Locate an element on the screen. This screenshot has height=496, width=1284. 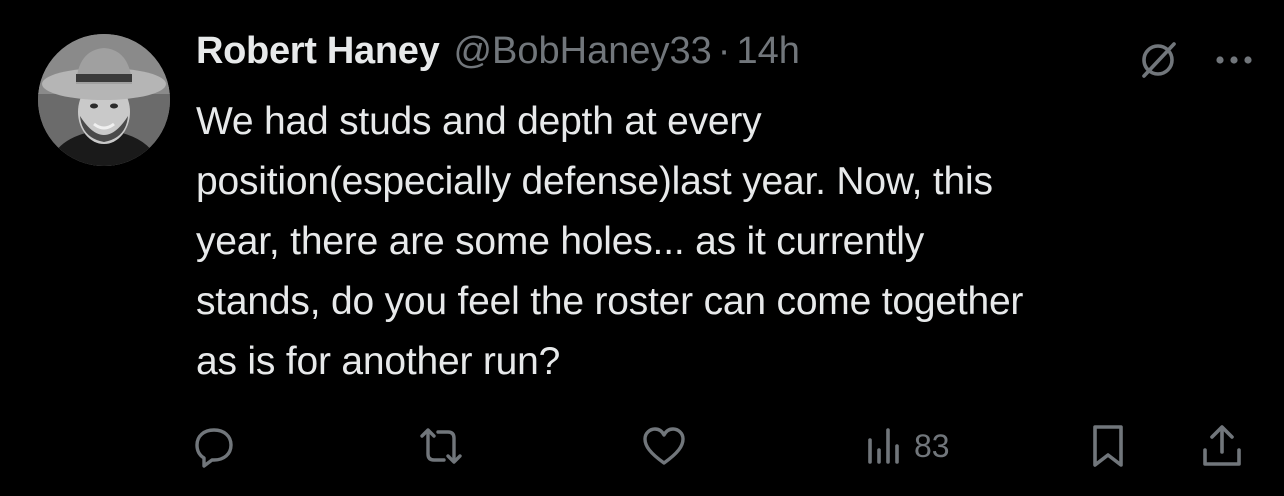
retweet-icon is located at coordinates (441, 446).